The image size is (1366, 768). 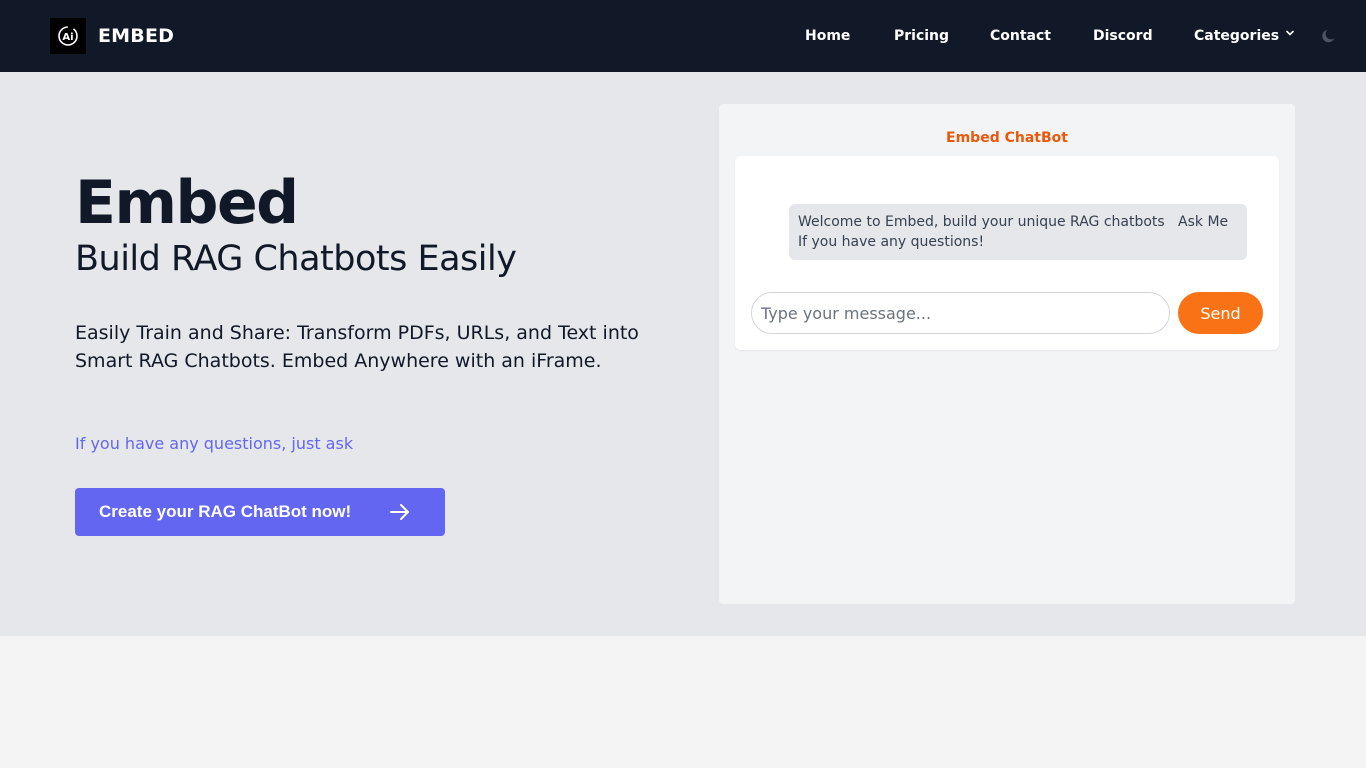 What do you see at coordinates (1290, 33) in the screenshot?
I see `chevron-down-icon` at bounding box center [1290, 33].